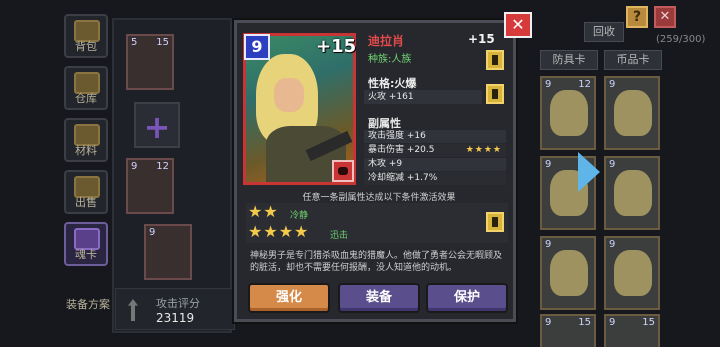  Describe the element at coordinates (379, 298) in the screenshot. I see `equip-button: 装备` at that location.